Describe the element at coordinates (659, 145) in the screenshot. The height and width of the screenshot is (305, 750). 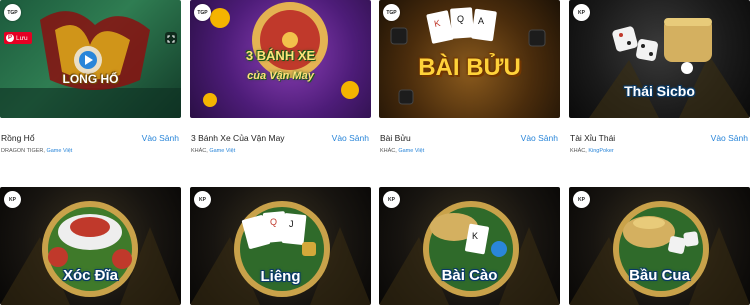
I see `game-info: Tài Xỉu Thái Vào Sảnh KHÁC, KingPoker` at that location.